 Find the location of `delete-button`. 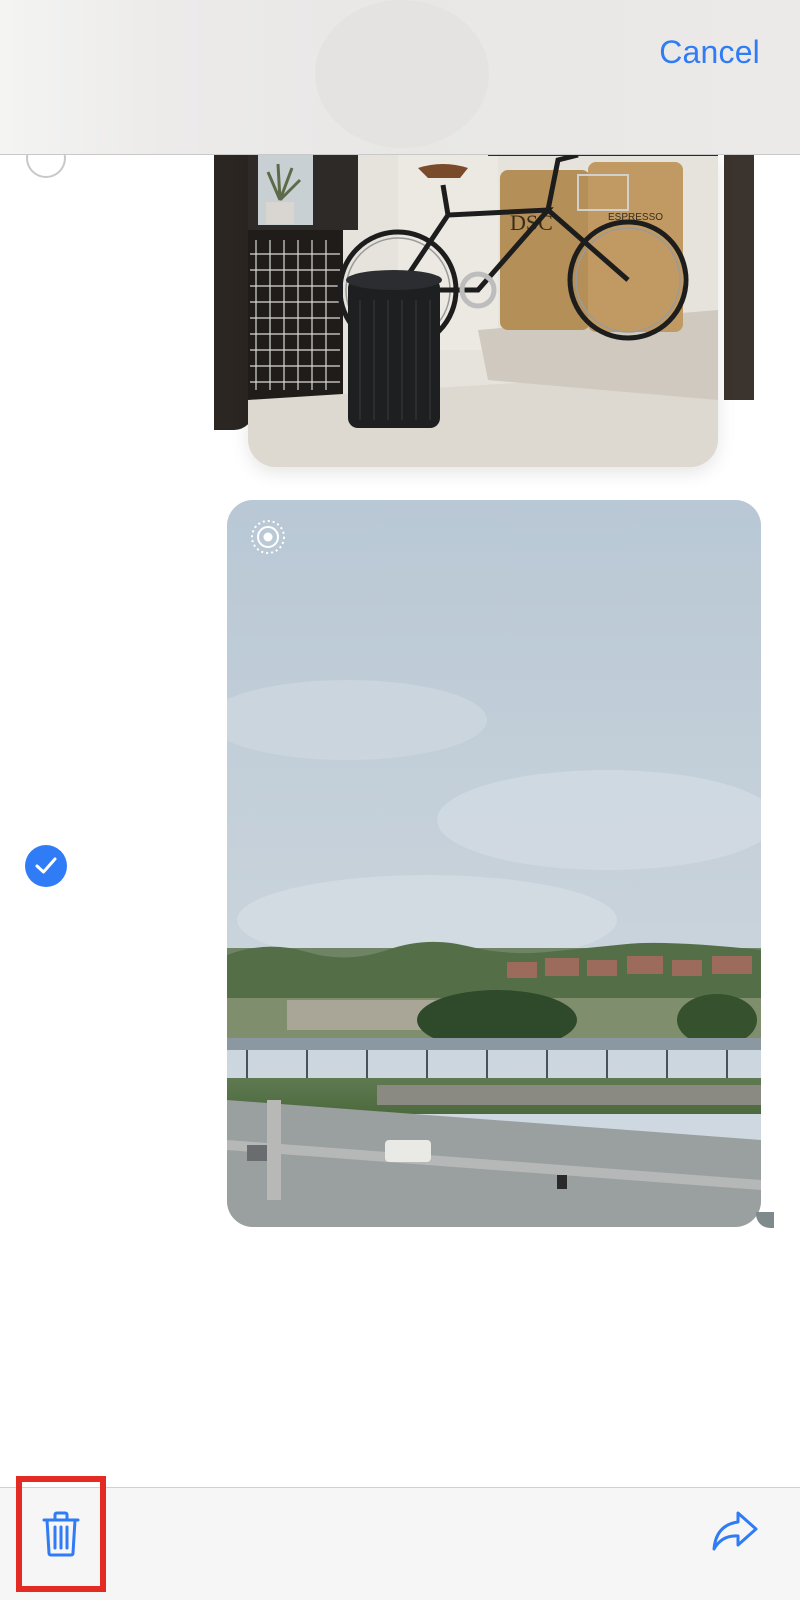

delete-button is located at coordinates (61, 1534).